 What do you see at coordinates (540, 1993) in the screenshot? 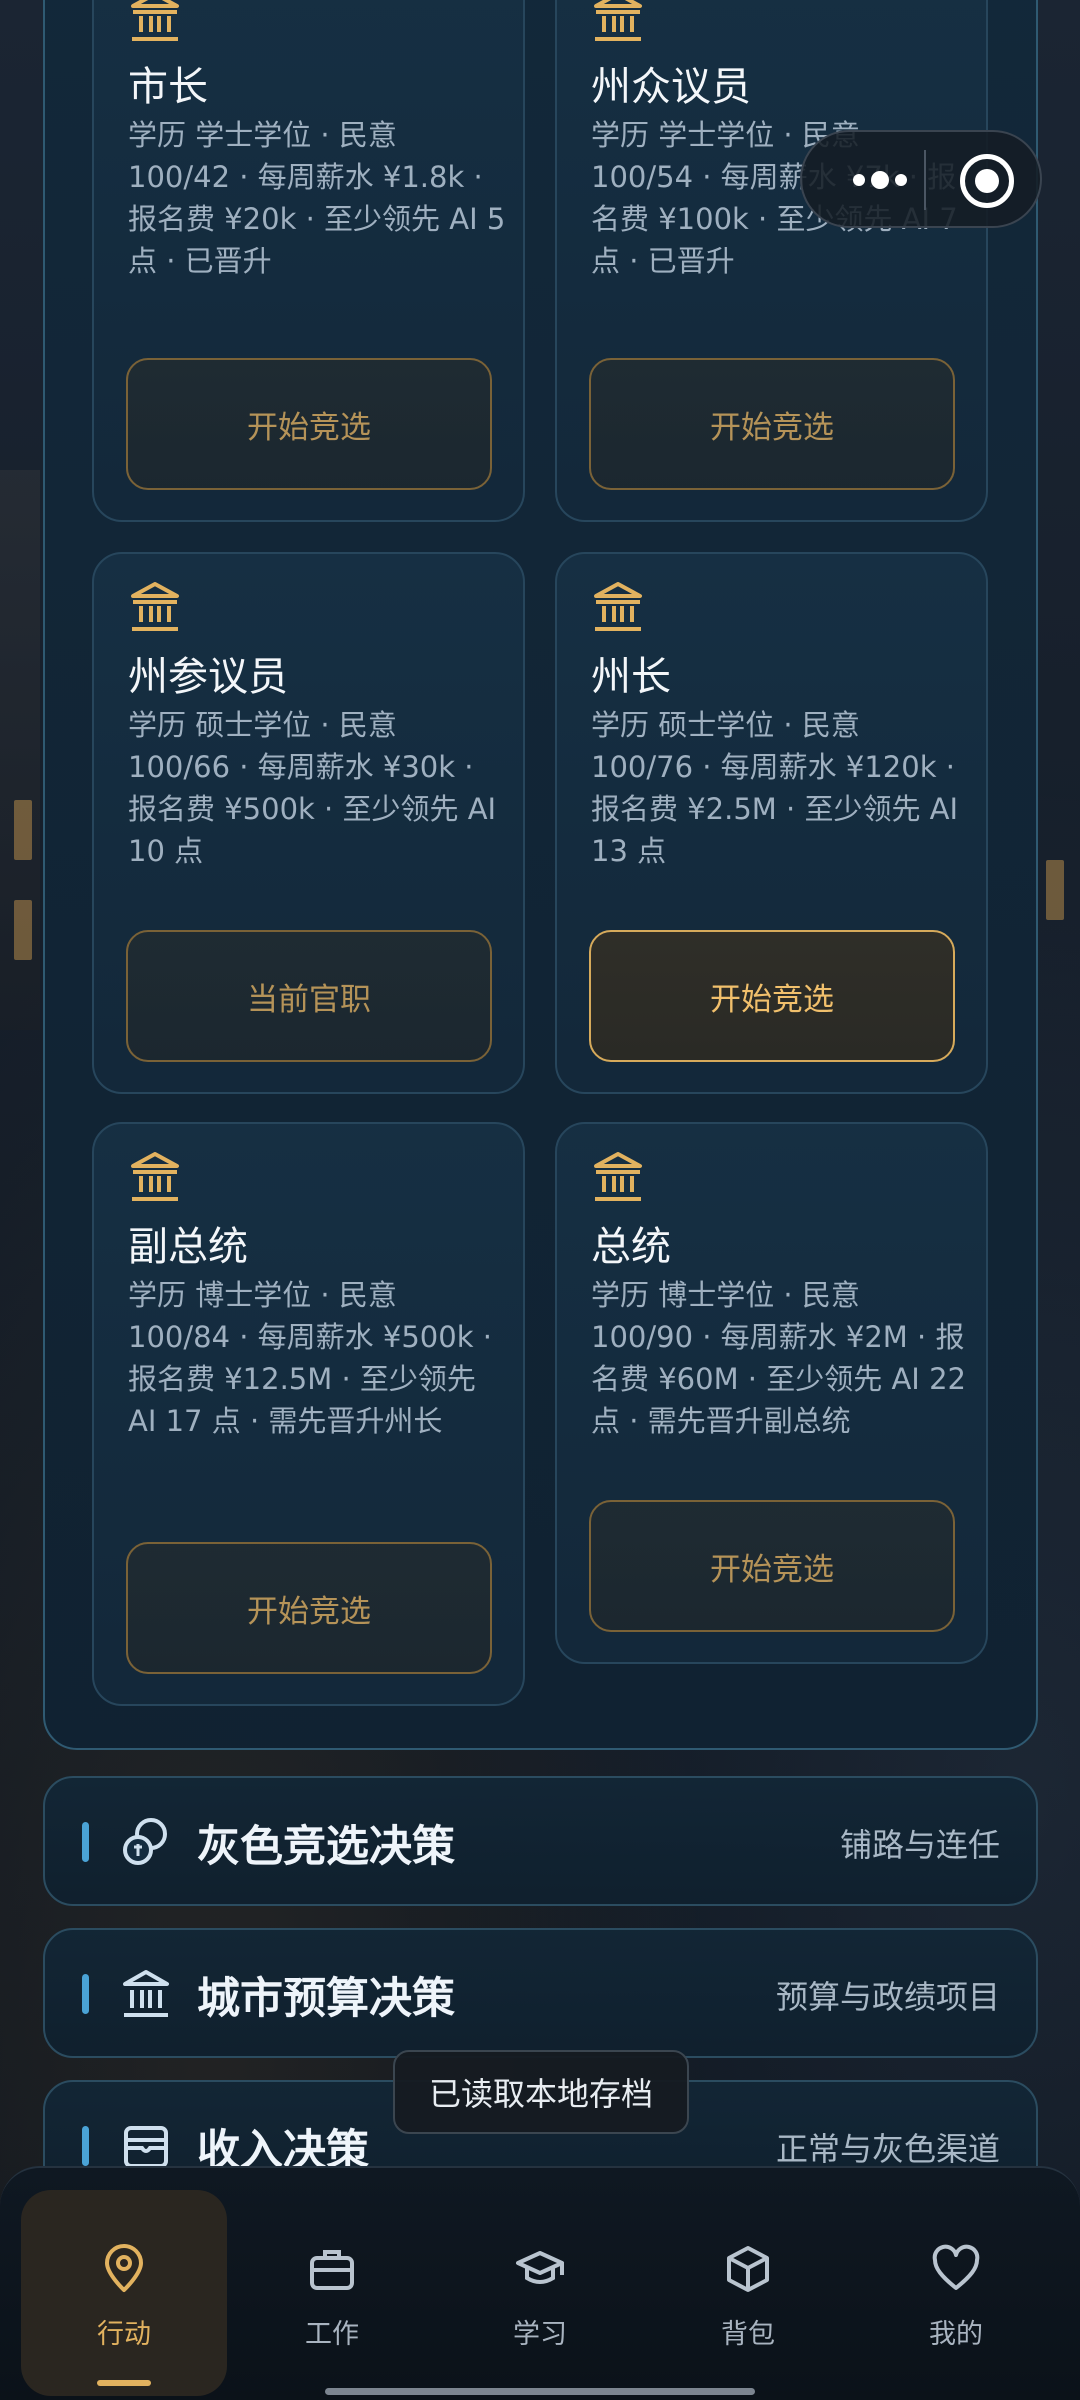
I see `section-city-budget: 城市预算决策 预算与政绩项目` at bounding box center [540, 1993].